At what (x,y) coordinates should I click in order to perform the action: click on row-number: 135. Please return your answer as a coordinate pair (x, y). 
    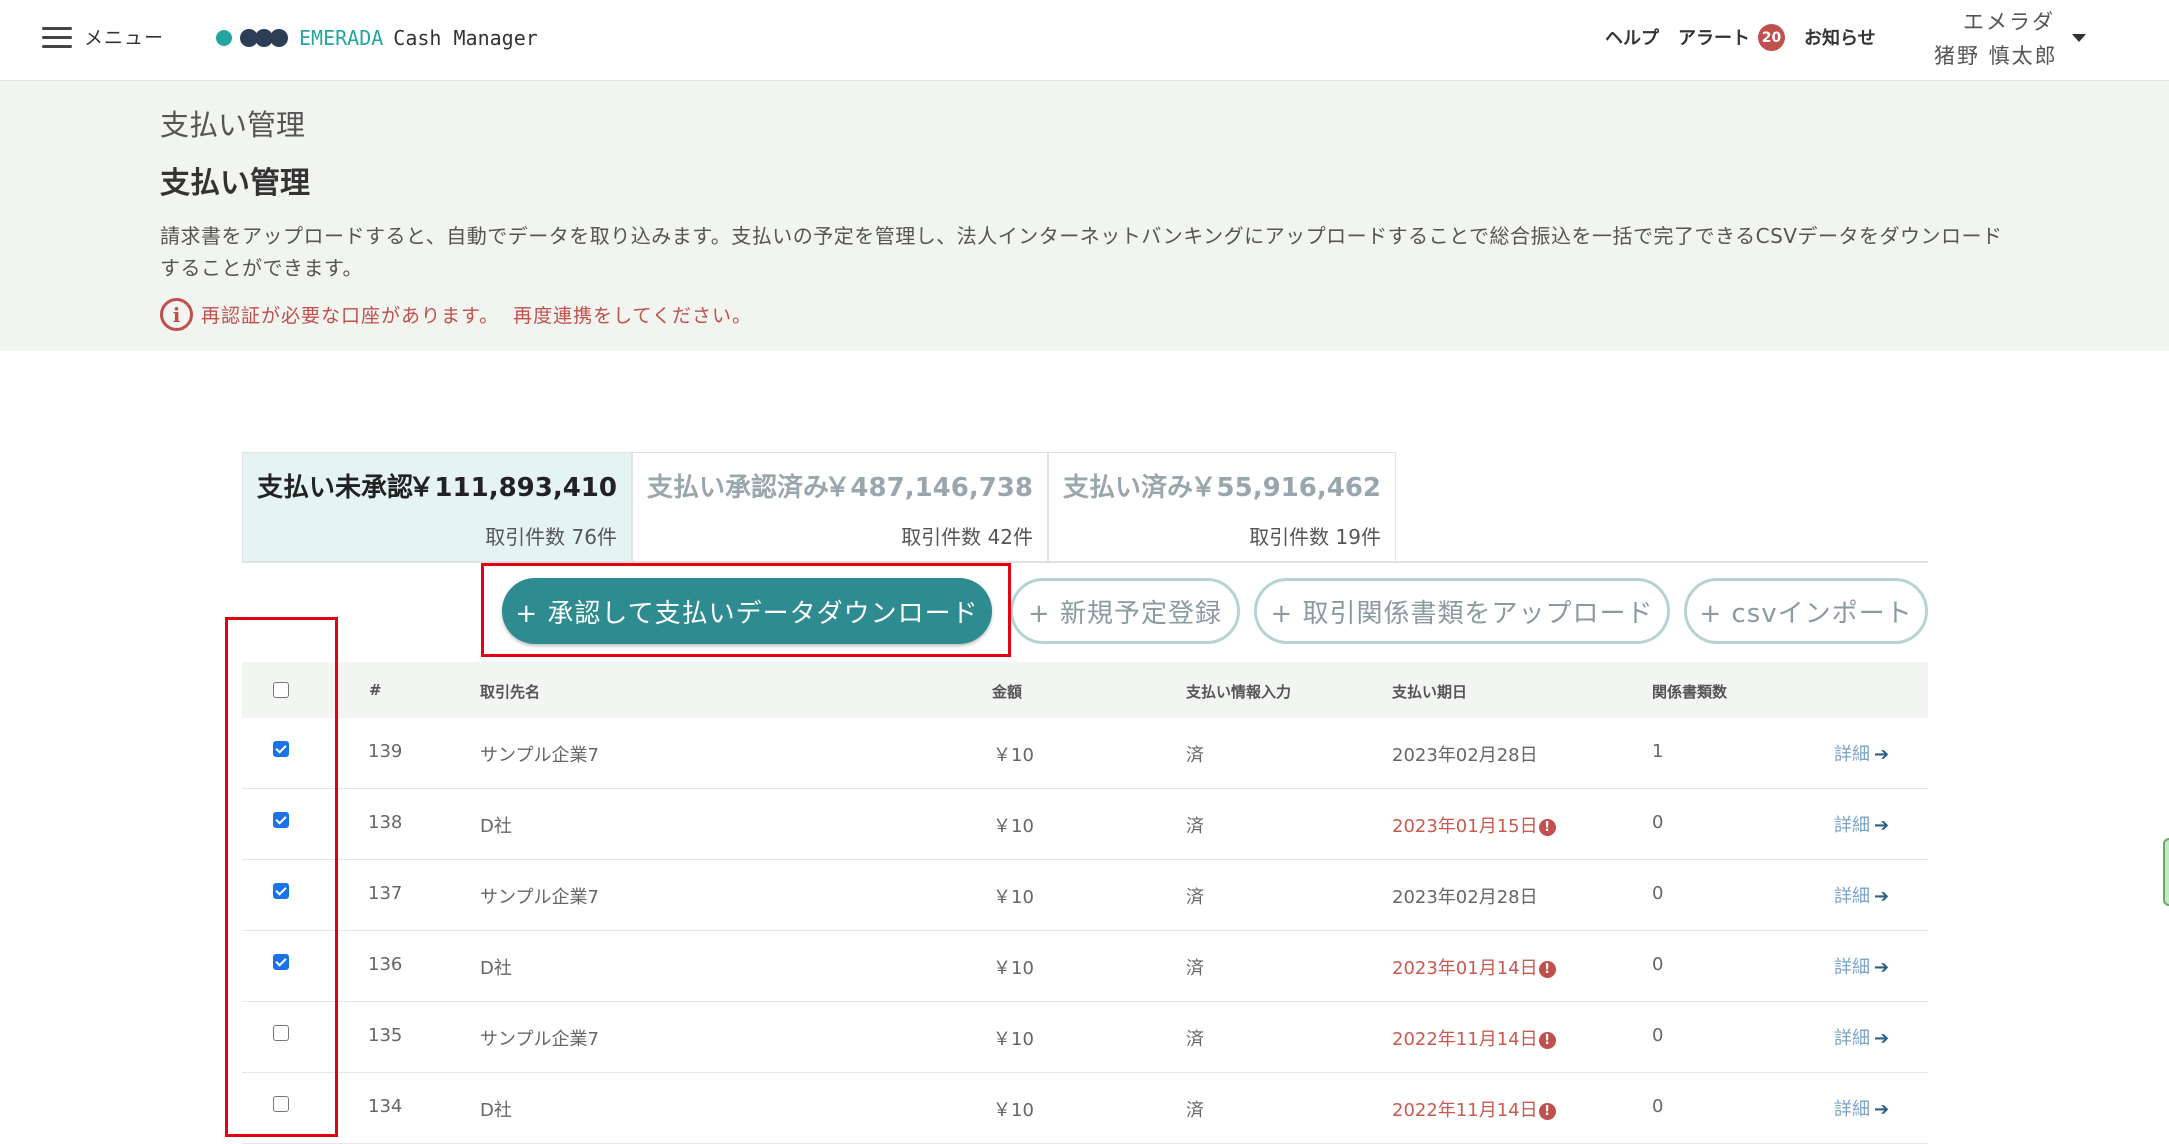
    Looking at the image, I should click on (385, 1035).